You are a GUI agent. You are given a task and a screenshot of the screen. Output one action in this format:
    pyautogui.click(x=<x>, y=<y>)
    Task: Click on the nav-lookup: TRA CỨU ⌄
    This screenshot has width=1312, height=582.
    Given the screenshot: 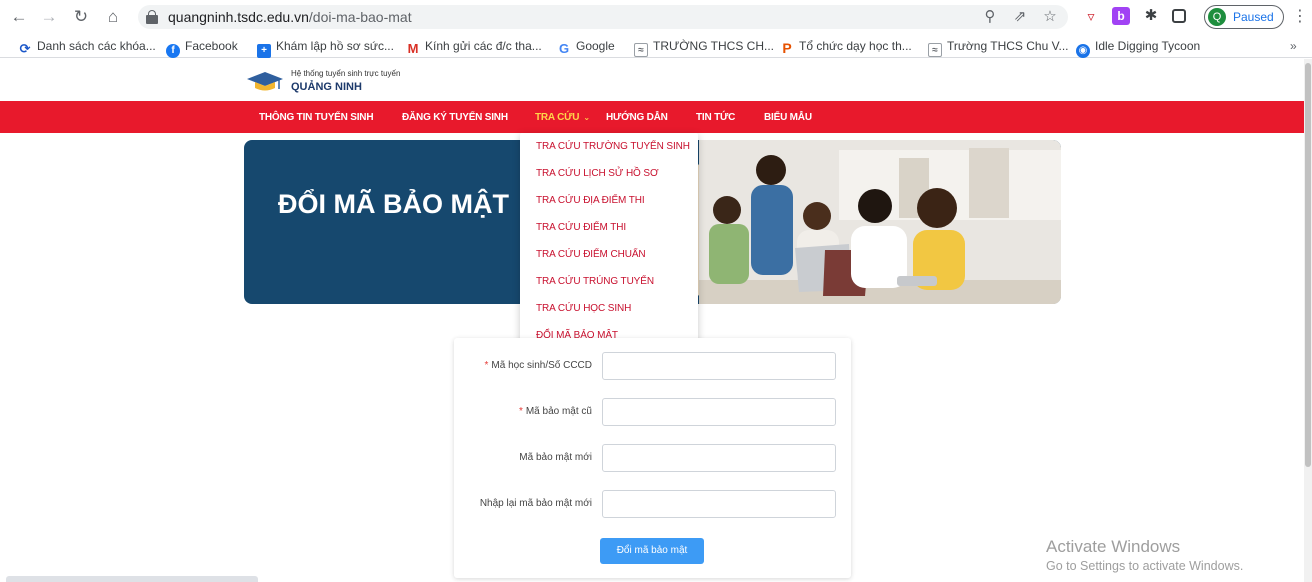 What is the action you would take?
    pyautogui.click(x=562, y=117)
    